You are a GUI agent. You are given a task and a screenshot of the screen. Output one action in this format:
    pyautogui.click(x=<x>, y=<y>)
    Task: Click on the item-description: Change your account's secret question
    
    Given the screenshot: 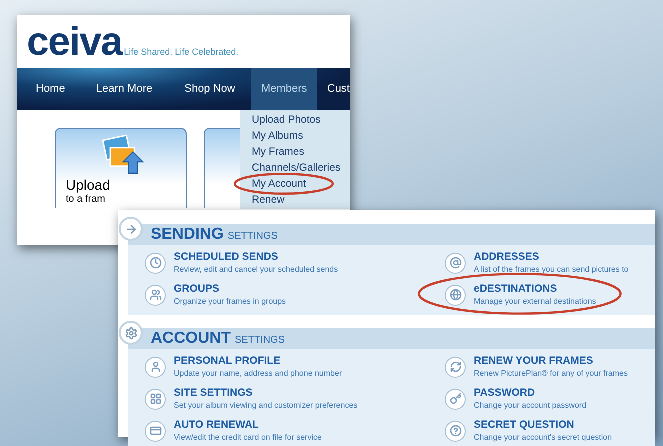 What is the action you would take?
    pyautogui.click(x=543, y=437)
    